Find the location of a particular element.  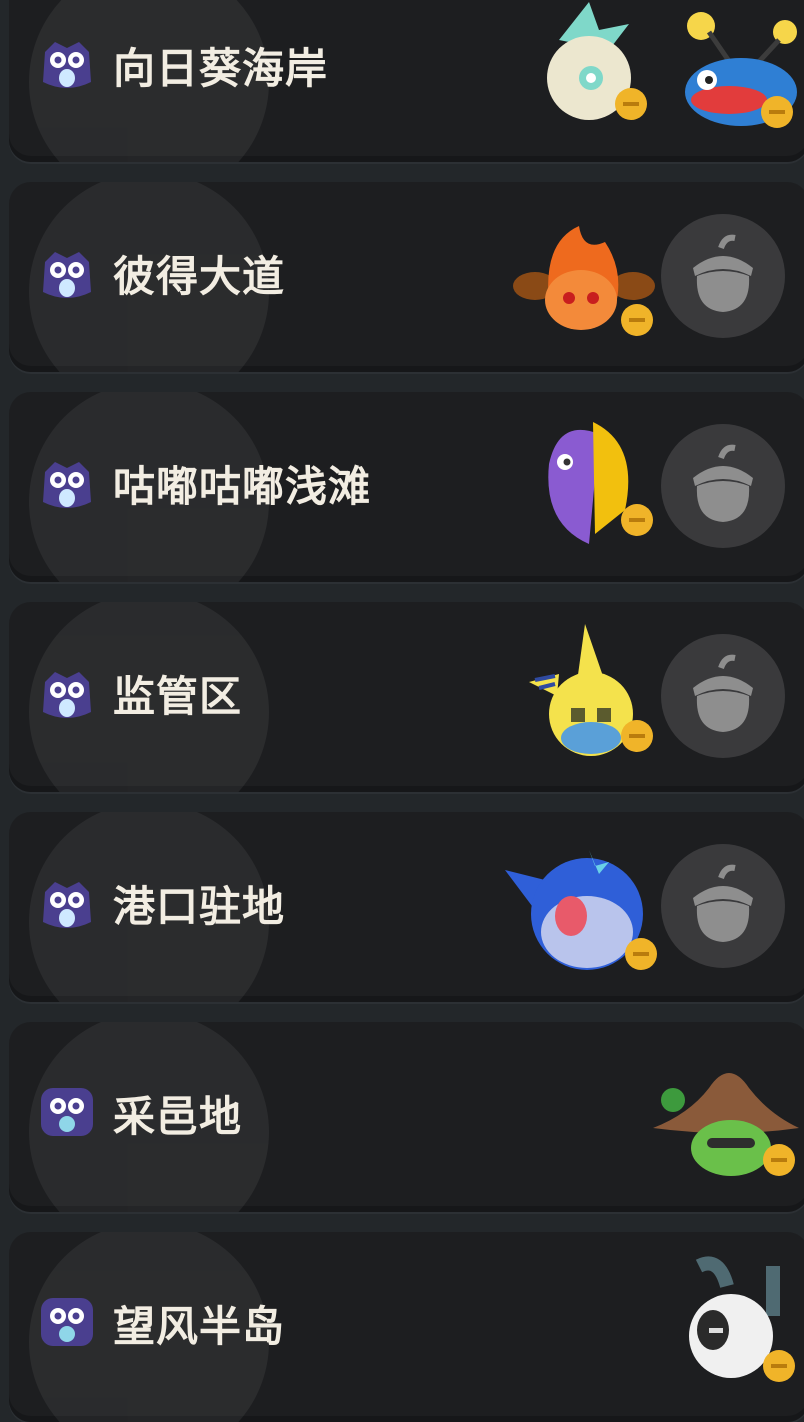

antenna-fish-creature-icon is located at coordinates (741, 70).